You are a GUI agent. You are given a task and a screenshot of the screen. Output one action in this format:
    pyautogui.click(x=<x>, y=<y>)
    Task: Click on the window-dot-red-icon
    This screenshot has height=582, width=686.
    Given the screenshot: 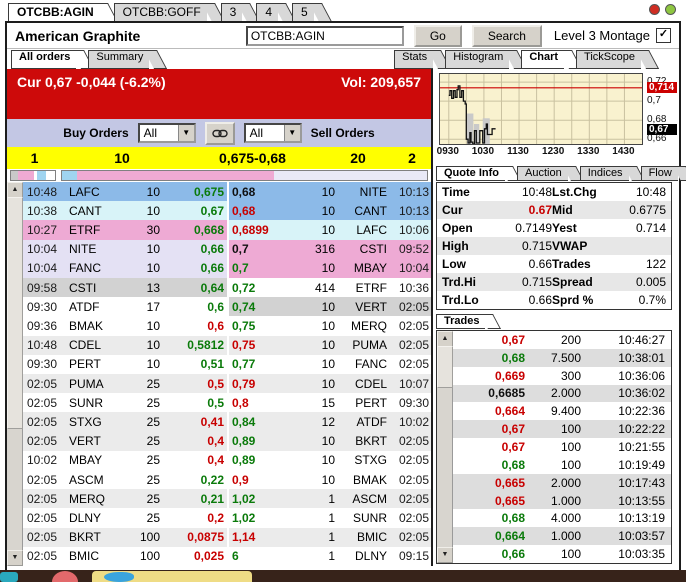 What is the action you would take?
    pyautogui.click(x=654, y=9)
    